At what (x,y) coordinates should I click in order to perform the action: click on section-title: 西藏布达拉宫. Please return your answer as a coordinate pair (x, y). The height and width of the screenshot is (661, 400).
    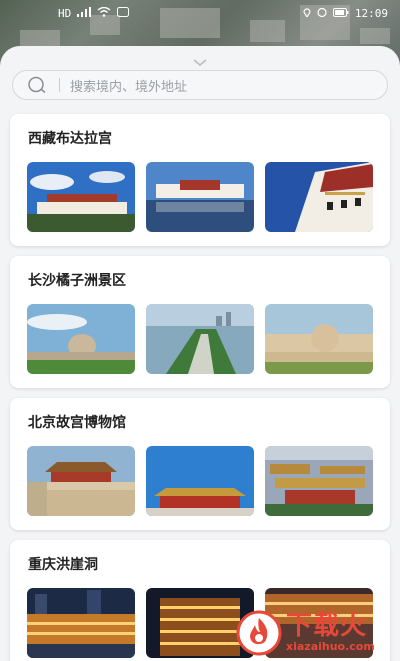
    Looking at the image, I should click on (70, 139).